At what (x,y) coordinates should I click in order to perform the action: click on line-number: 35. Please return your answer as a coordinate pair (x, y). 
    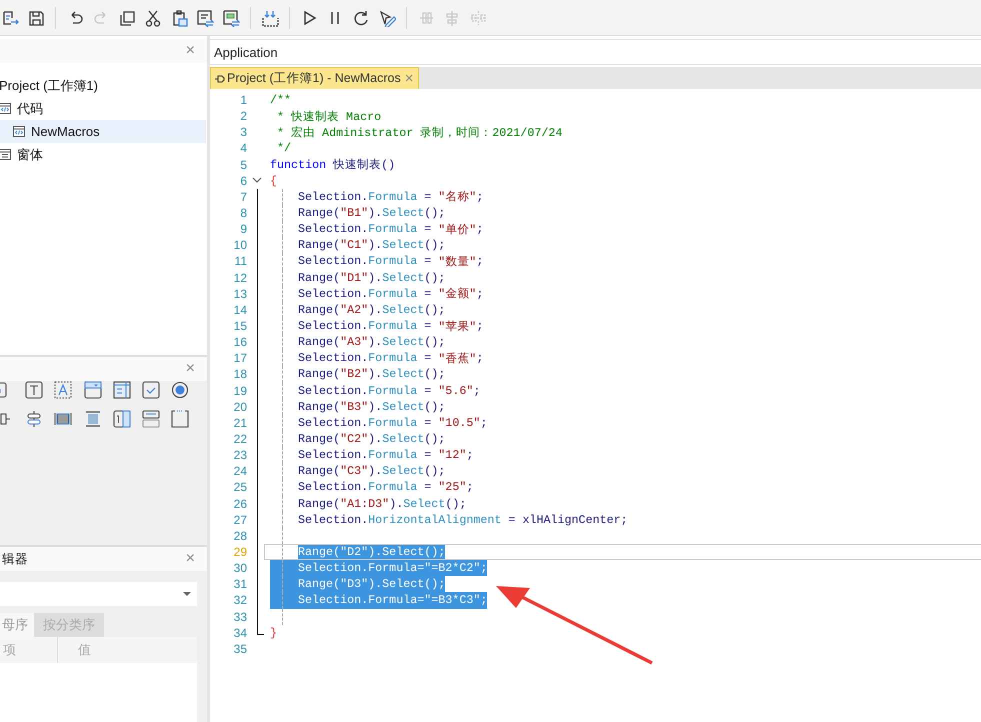
    Looking at the image, I should click on (239, 649).